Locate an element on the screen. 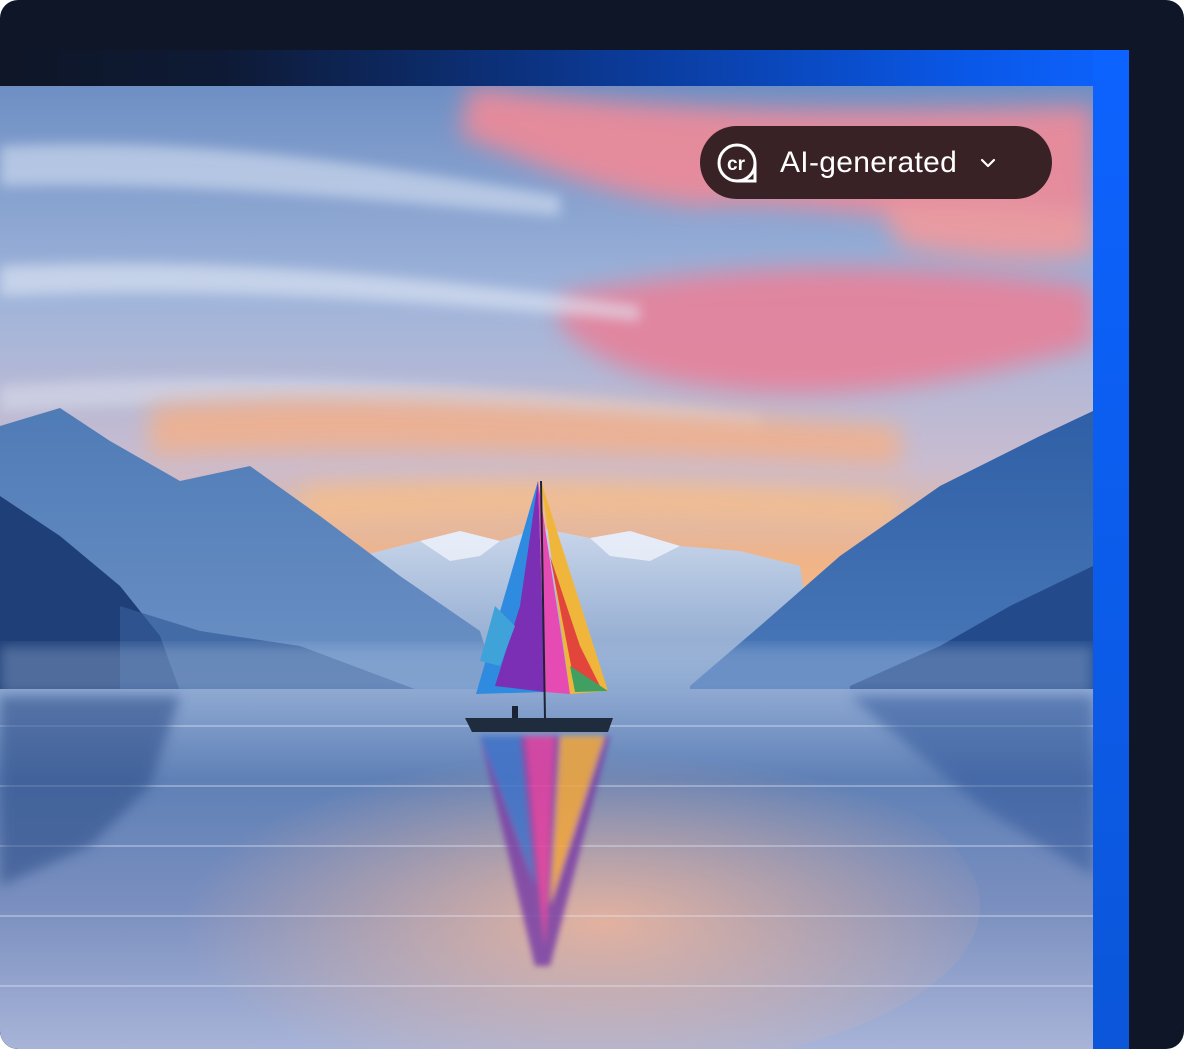 The image size is (1184, 1049). ai-generated-credential-badge: cr AI-generated is located at coordinates (876, 162).